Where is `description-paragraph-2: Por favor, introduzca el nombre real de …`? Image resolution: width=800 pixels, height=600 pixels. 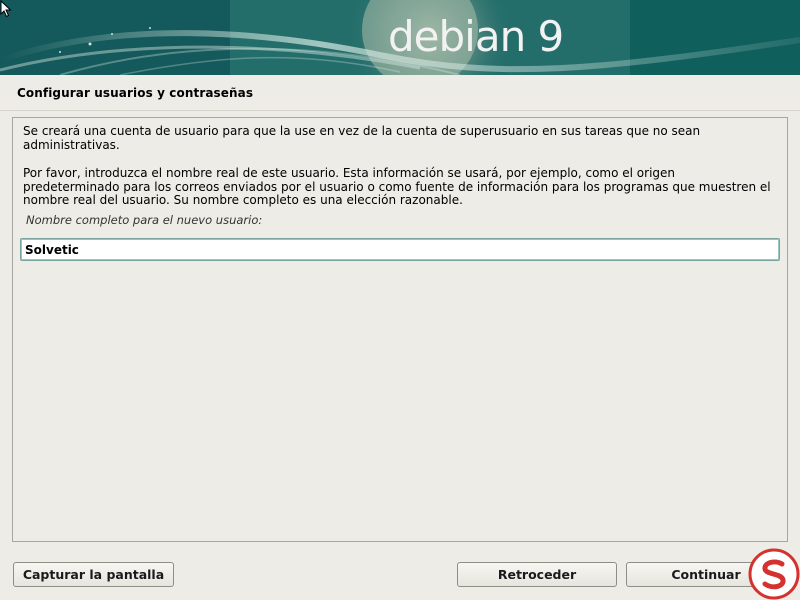 description-paragraph-2: Por favor, introduzca el nombre real de … is located at coordinates (397, 186).